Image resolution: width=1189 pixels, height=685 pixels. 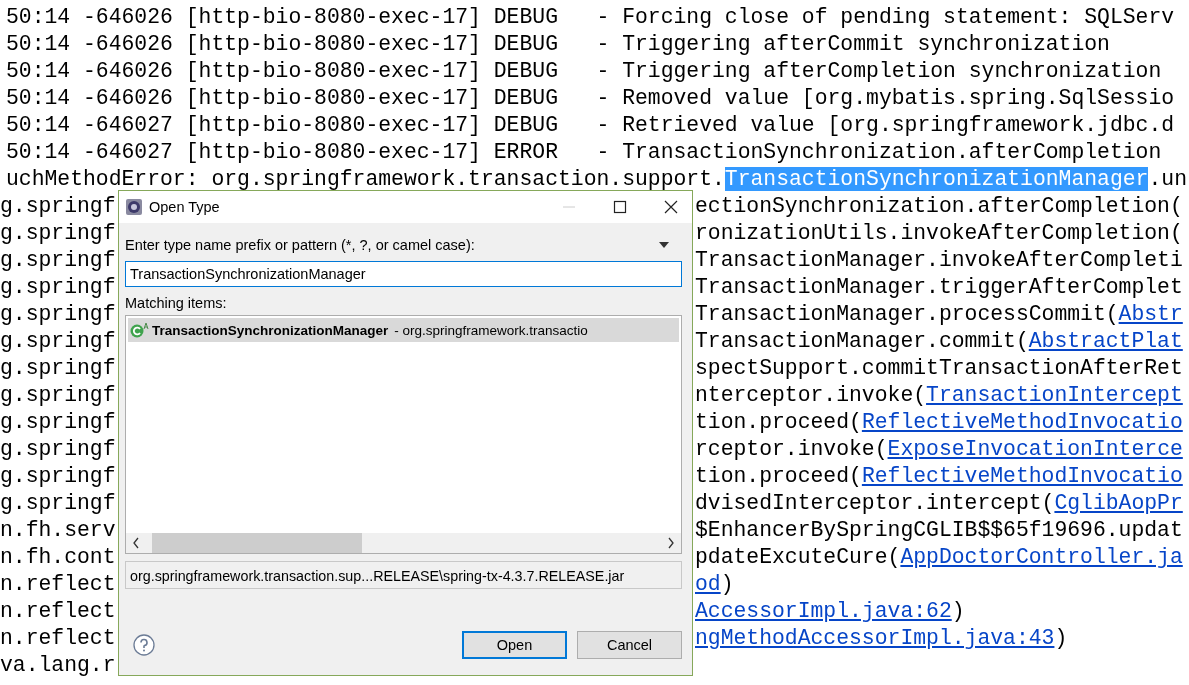 What do you see at coordinates (403, 543) in the screenshot?
I see `horizontal-scrollbar` at bounding box center [403, 543].